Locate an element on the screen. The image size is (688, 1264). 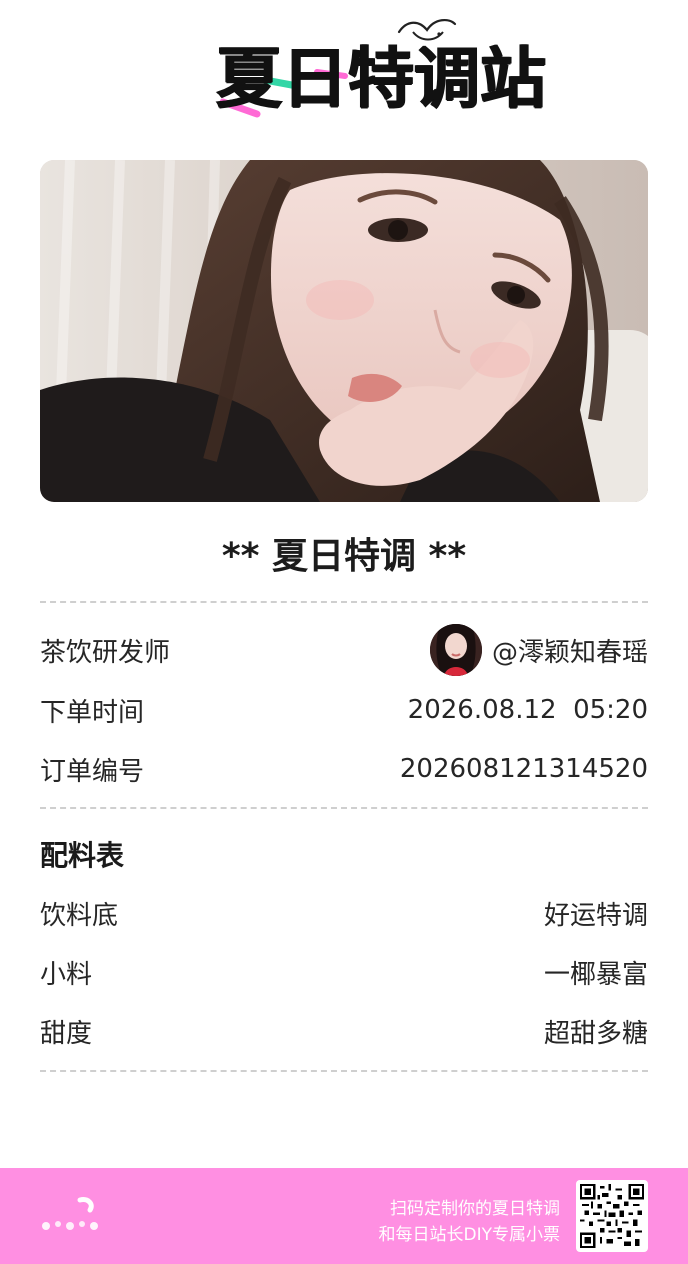
footer-line-2: 和每日站长DIY专属小票 is located at coordinates (469, 1235).